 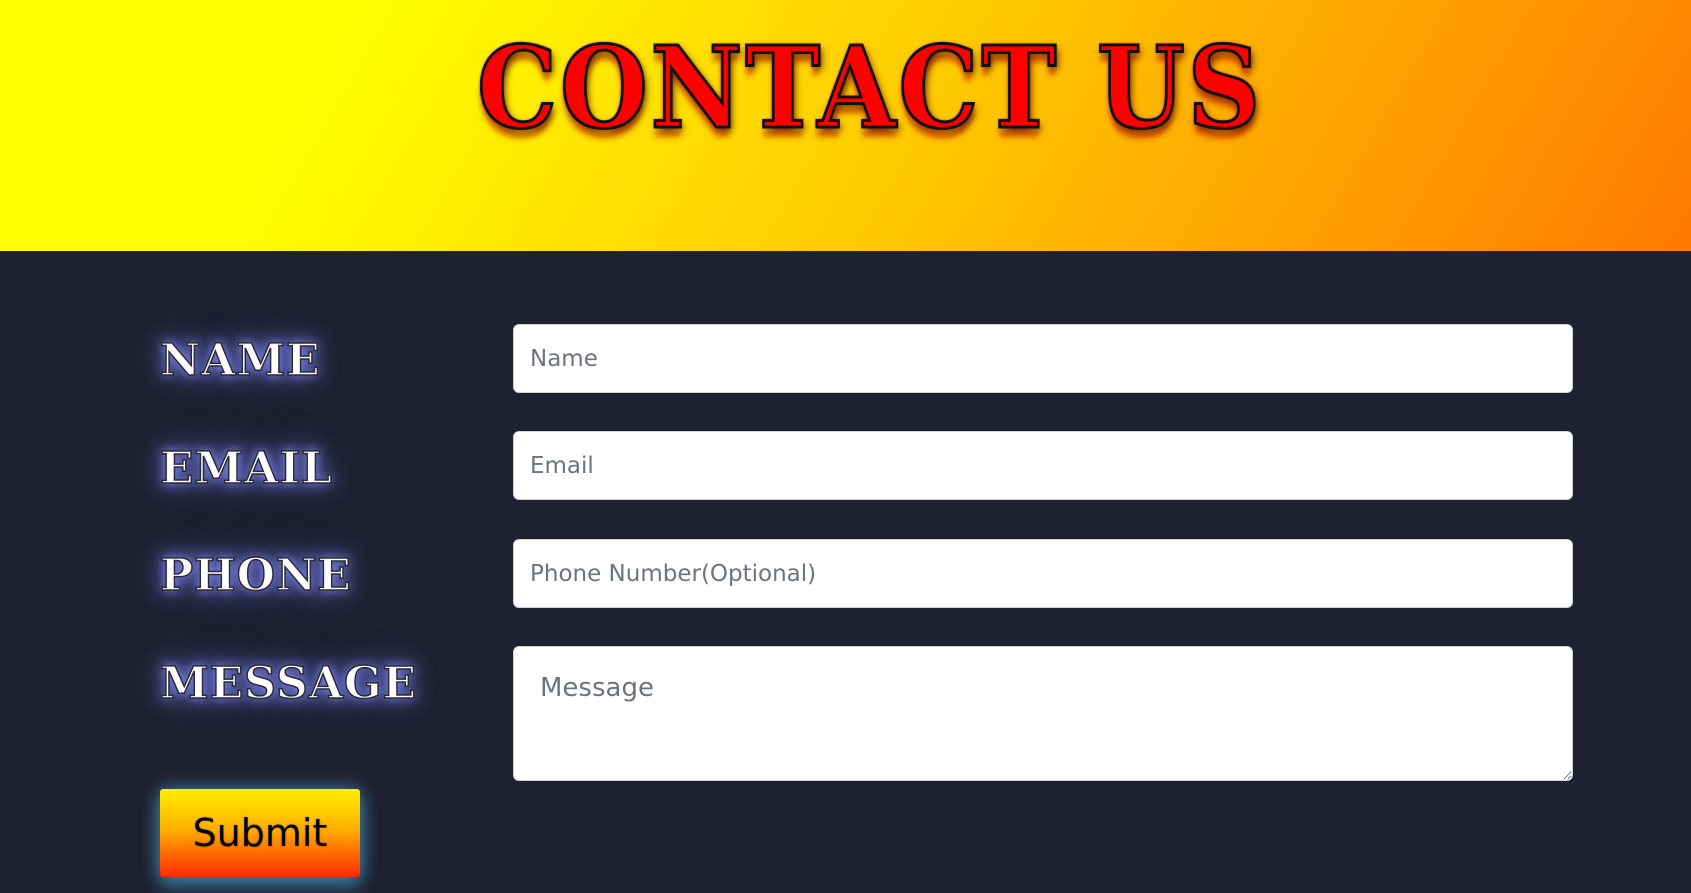 I want to click on message-label: MESSAGE, so click(x=288, y=683).